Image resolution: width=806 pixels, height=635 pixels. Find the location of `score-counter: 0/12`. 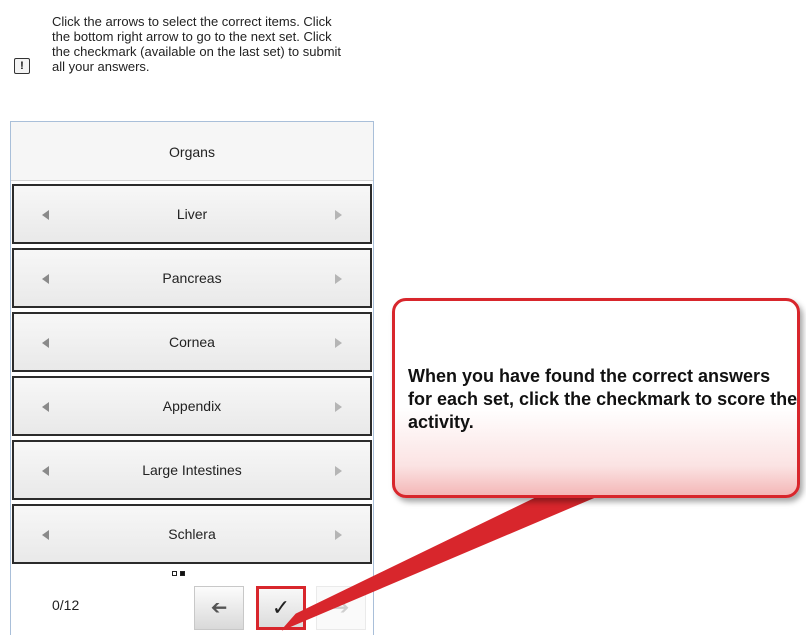

score-counter: 0/12 is located at coordinates (66, 605).